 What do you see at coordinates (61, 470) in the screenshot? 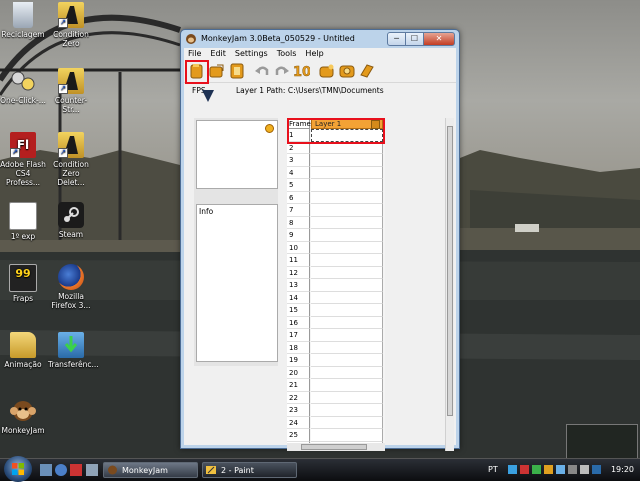
I see `ie-icon` at bounding box center [61, 470].